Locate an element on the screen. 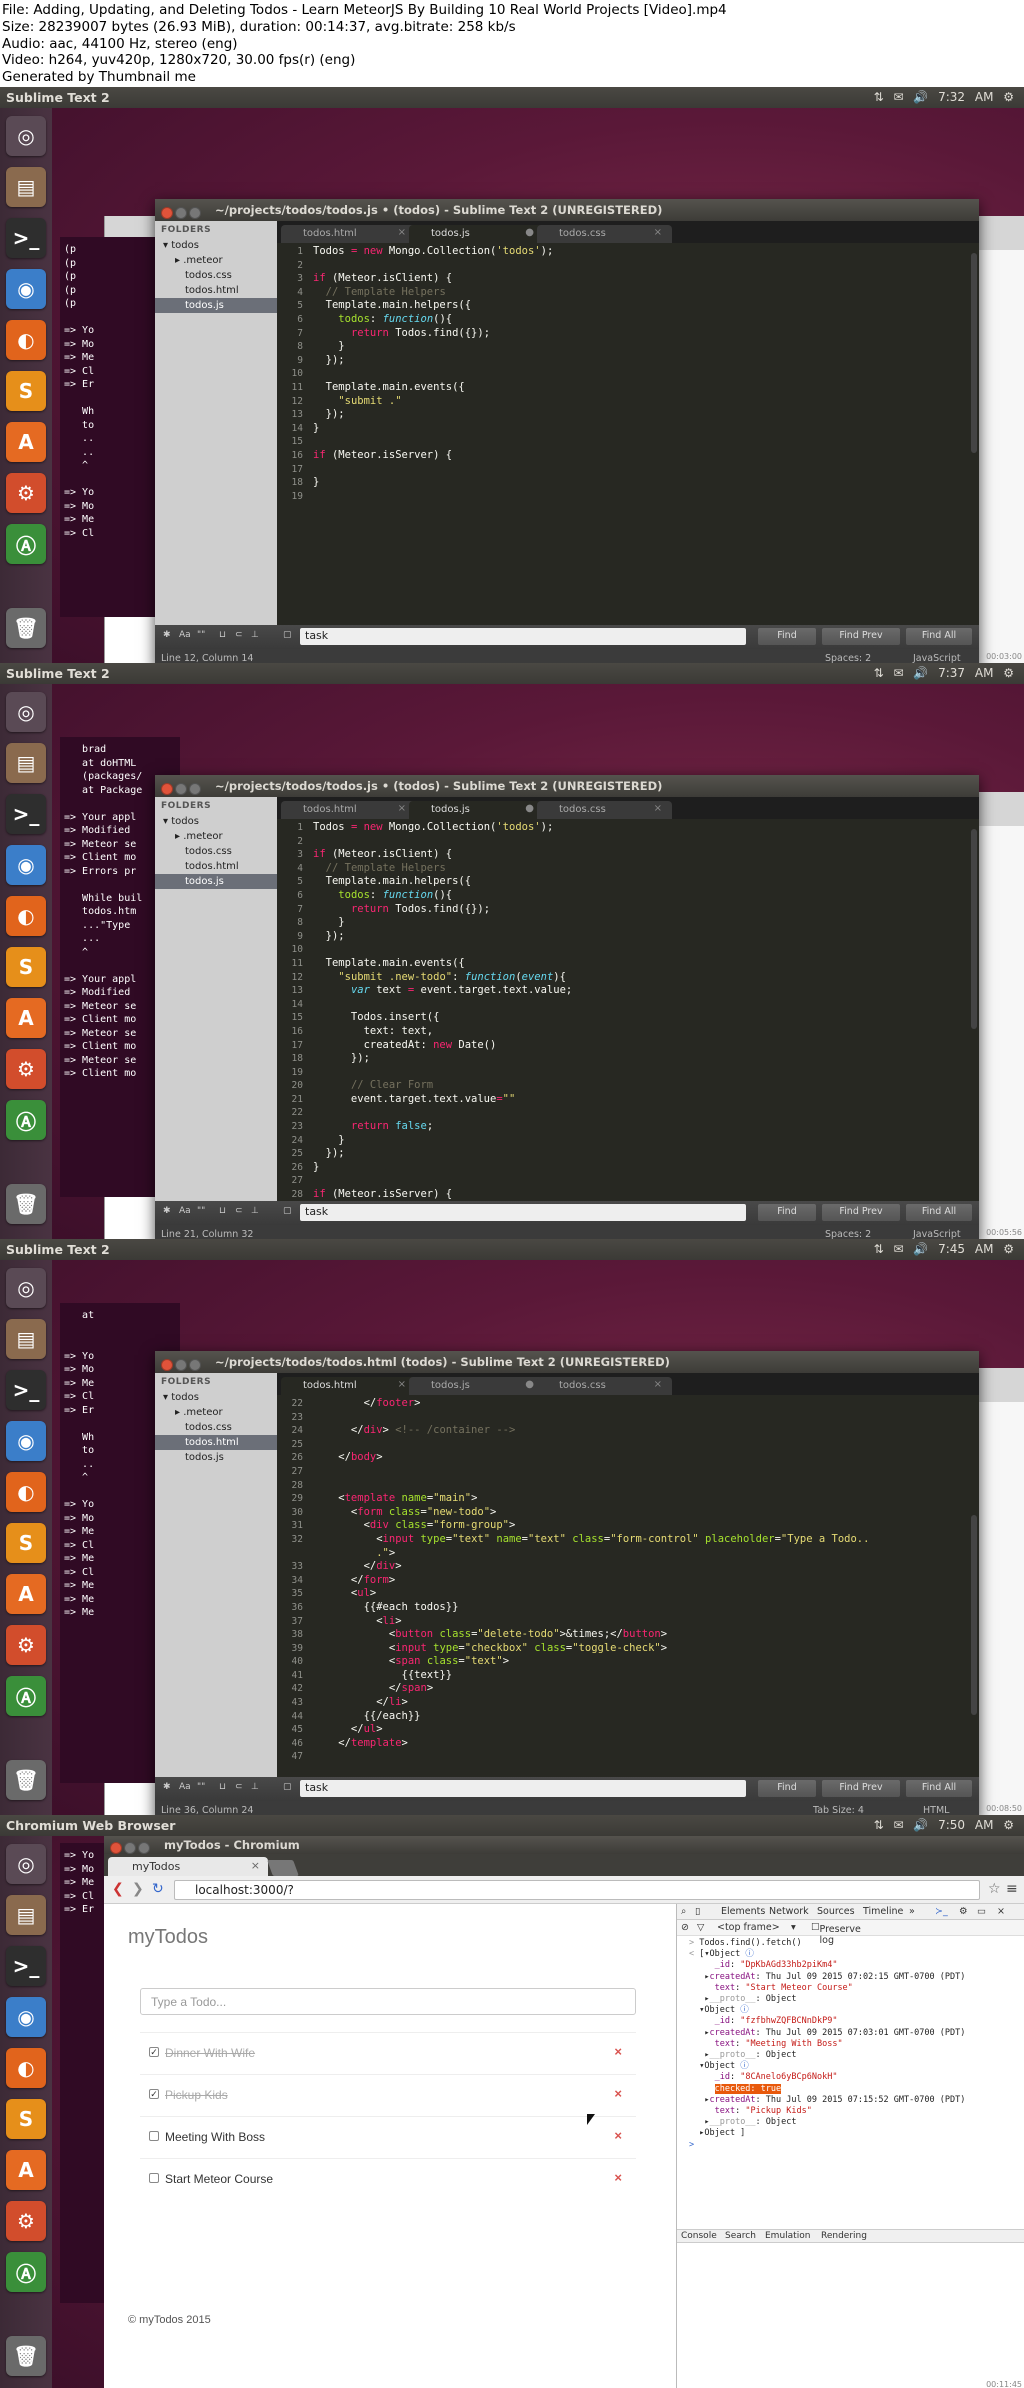  page-brand: myTodos is located at coordinates (168, 1937).